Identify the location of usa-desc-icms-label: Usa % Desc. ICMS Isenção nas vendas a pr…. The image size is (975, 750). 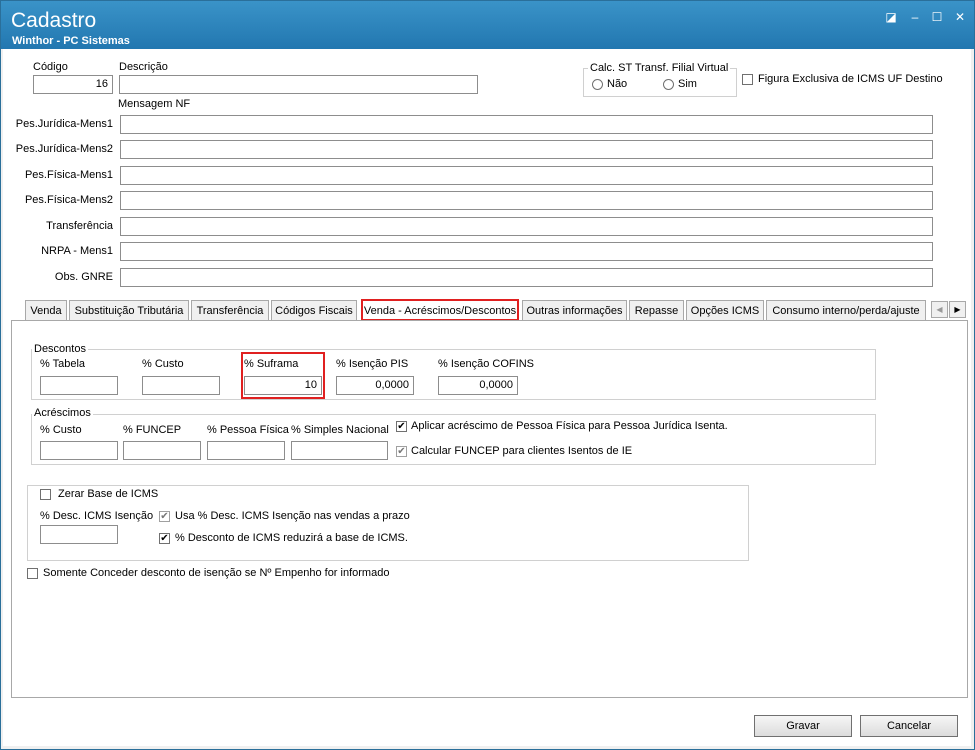
(292, 516).